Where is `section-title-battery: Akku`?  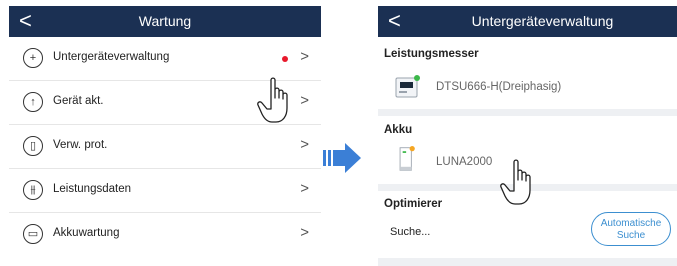
section-title-battery: Akku is located at coordinates (398, 130).